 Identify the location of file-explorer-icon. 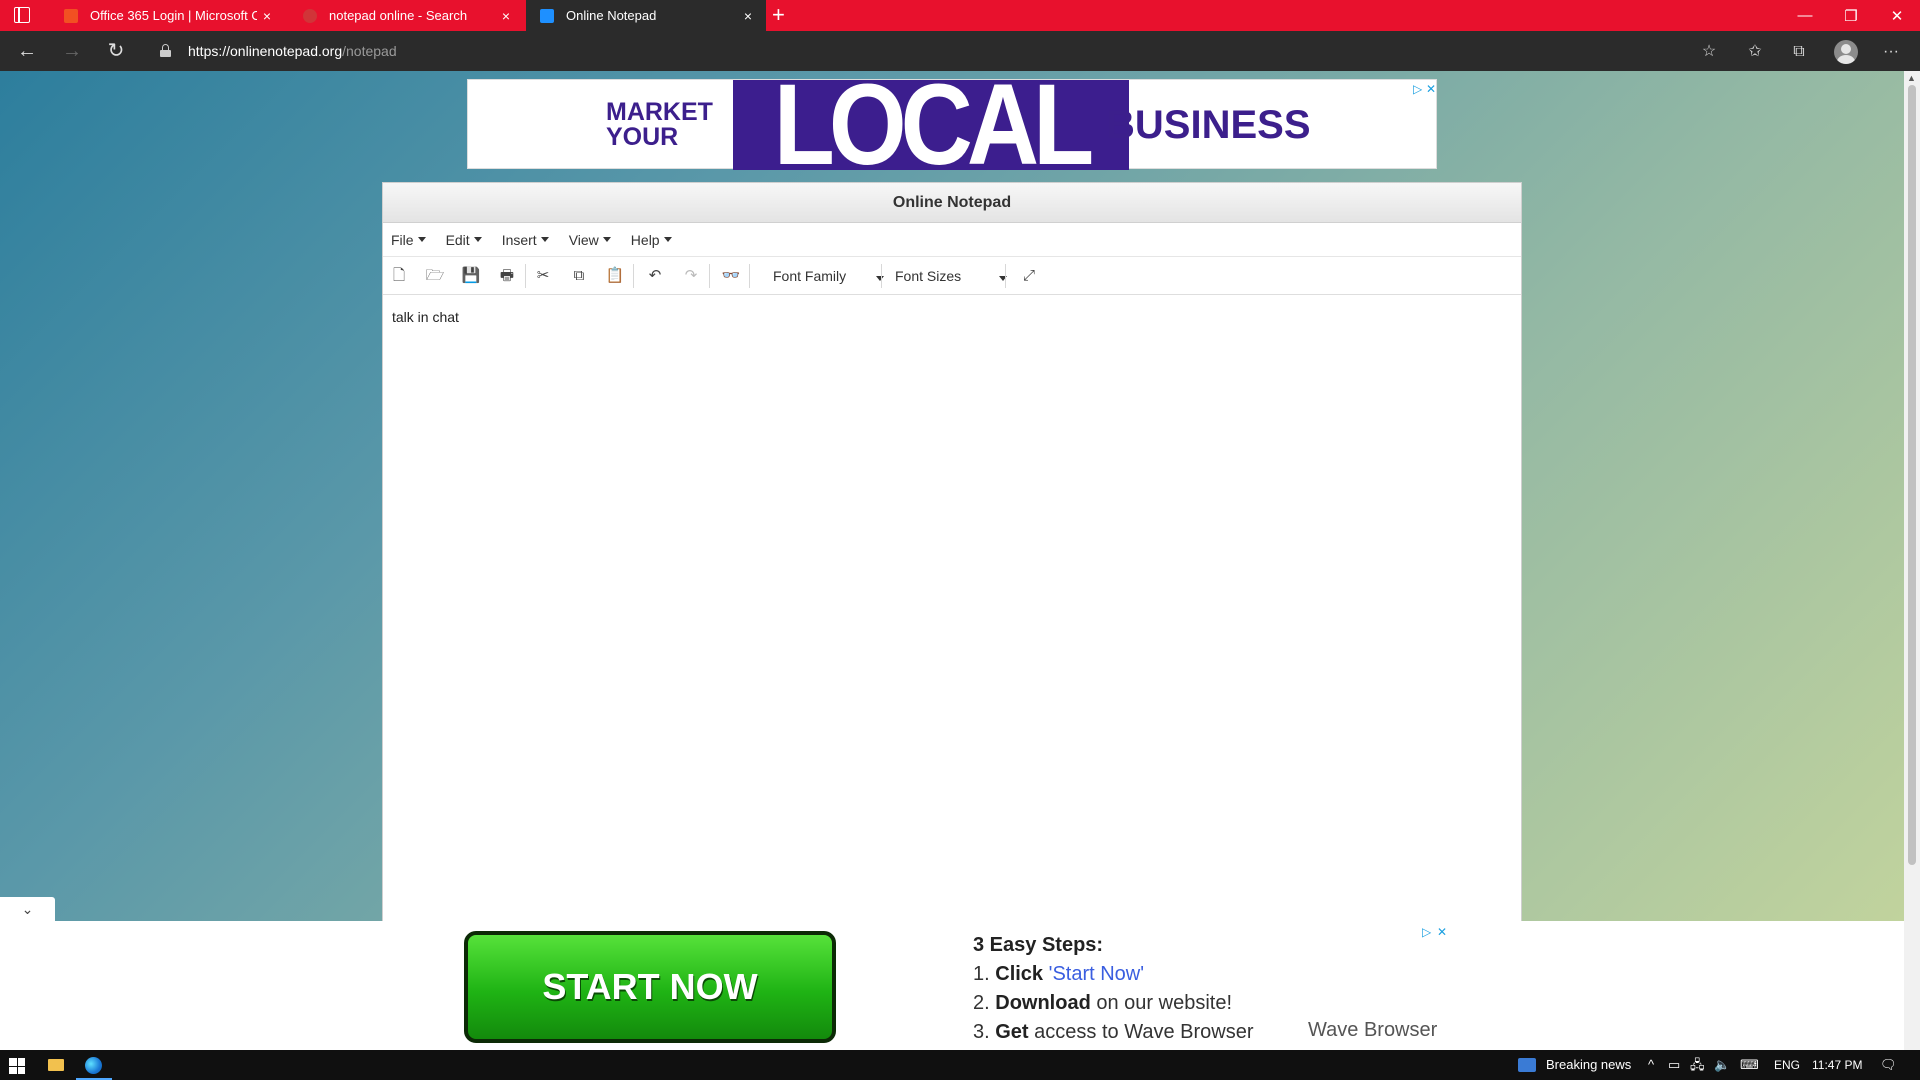
(56, 1065).